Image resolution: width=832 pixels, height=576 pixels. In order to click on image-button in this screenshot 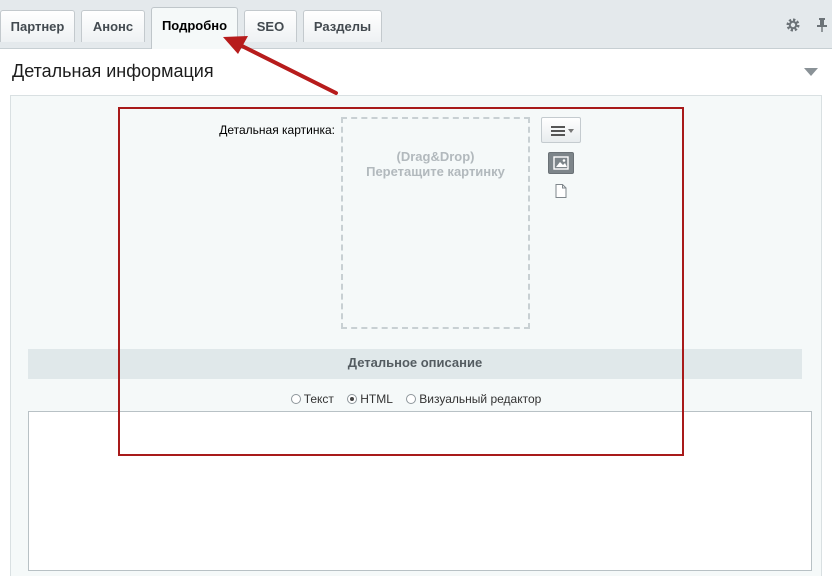, I will do `click(561, 163)`.